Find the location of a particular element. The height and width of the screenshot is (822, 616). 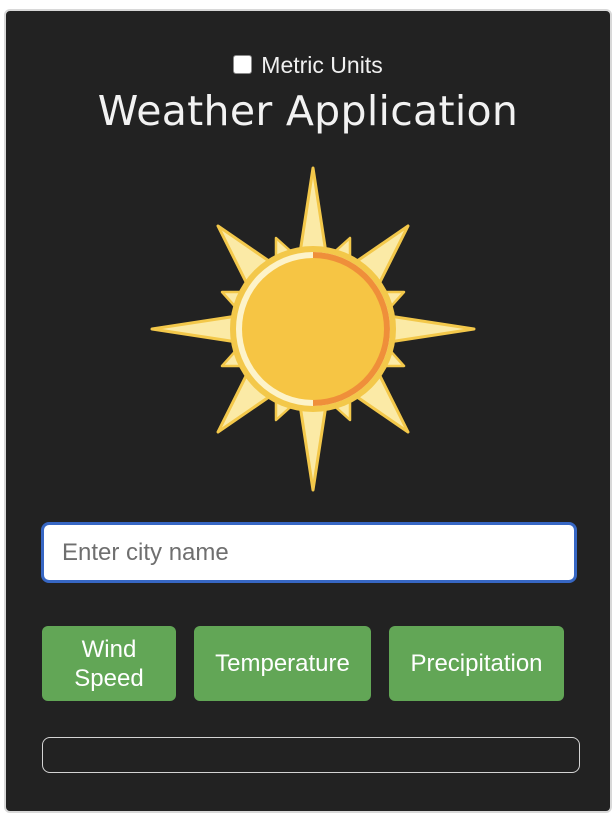

precipitation-label: Precipitation is located at coordinates (476, 663).